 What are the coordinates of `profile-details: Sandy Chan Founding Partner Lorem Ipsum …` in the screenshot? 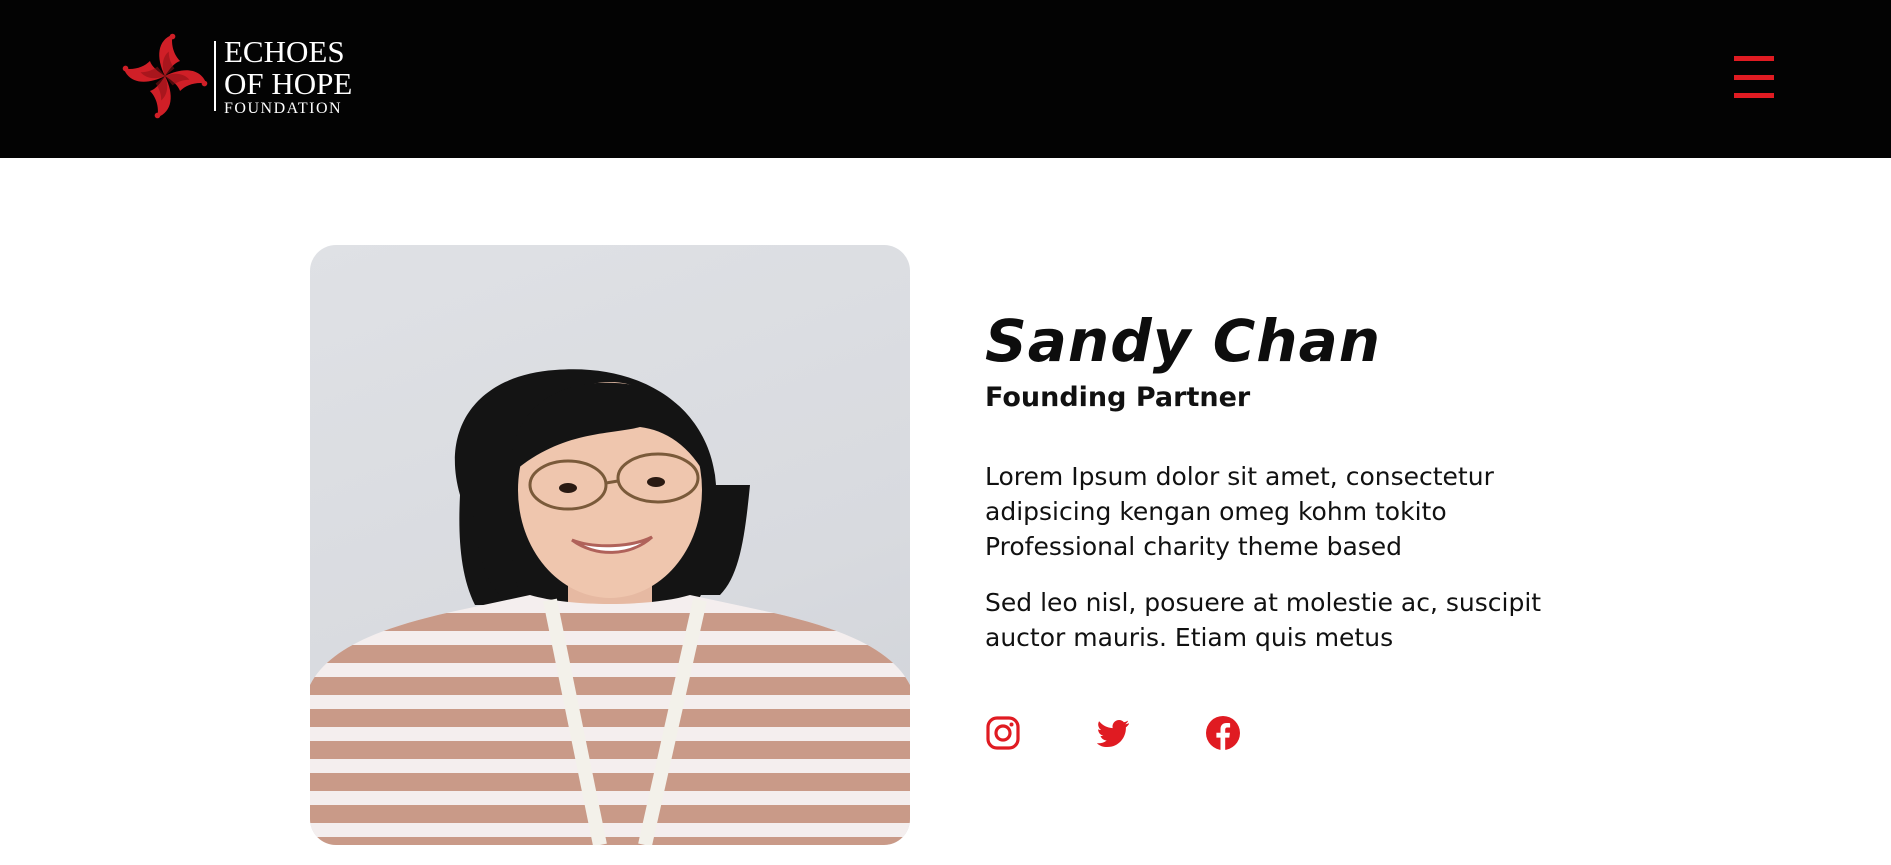 It's located at (1285, 481).